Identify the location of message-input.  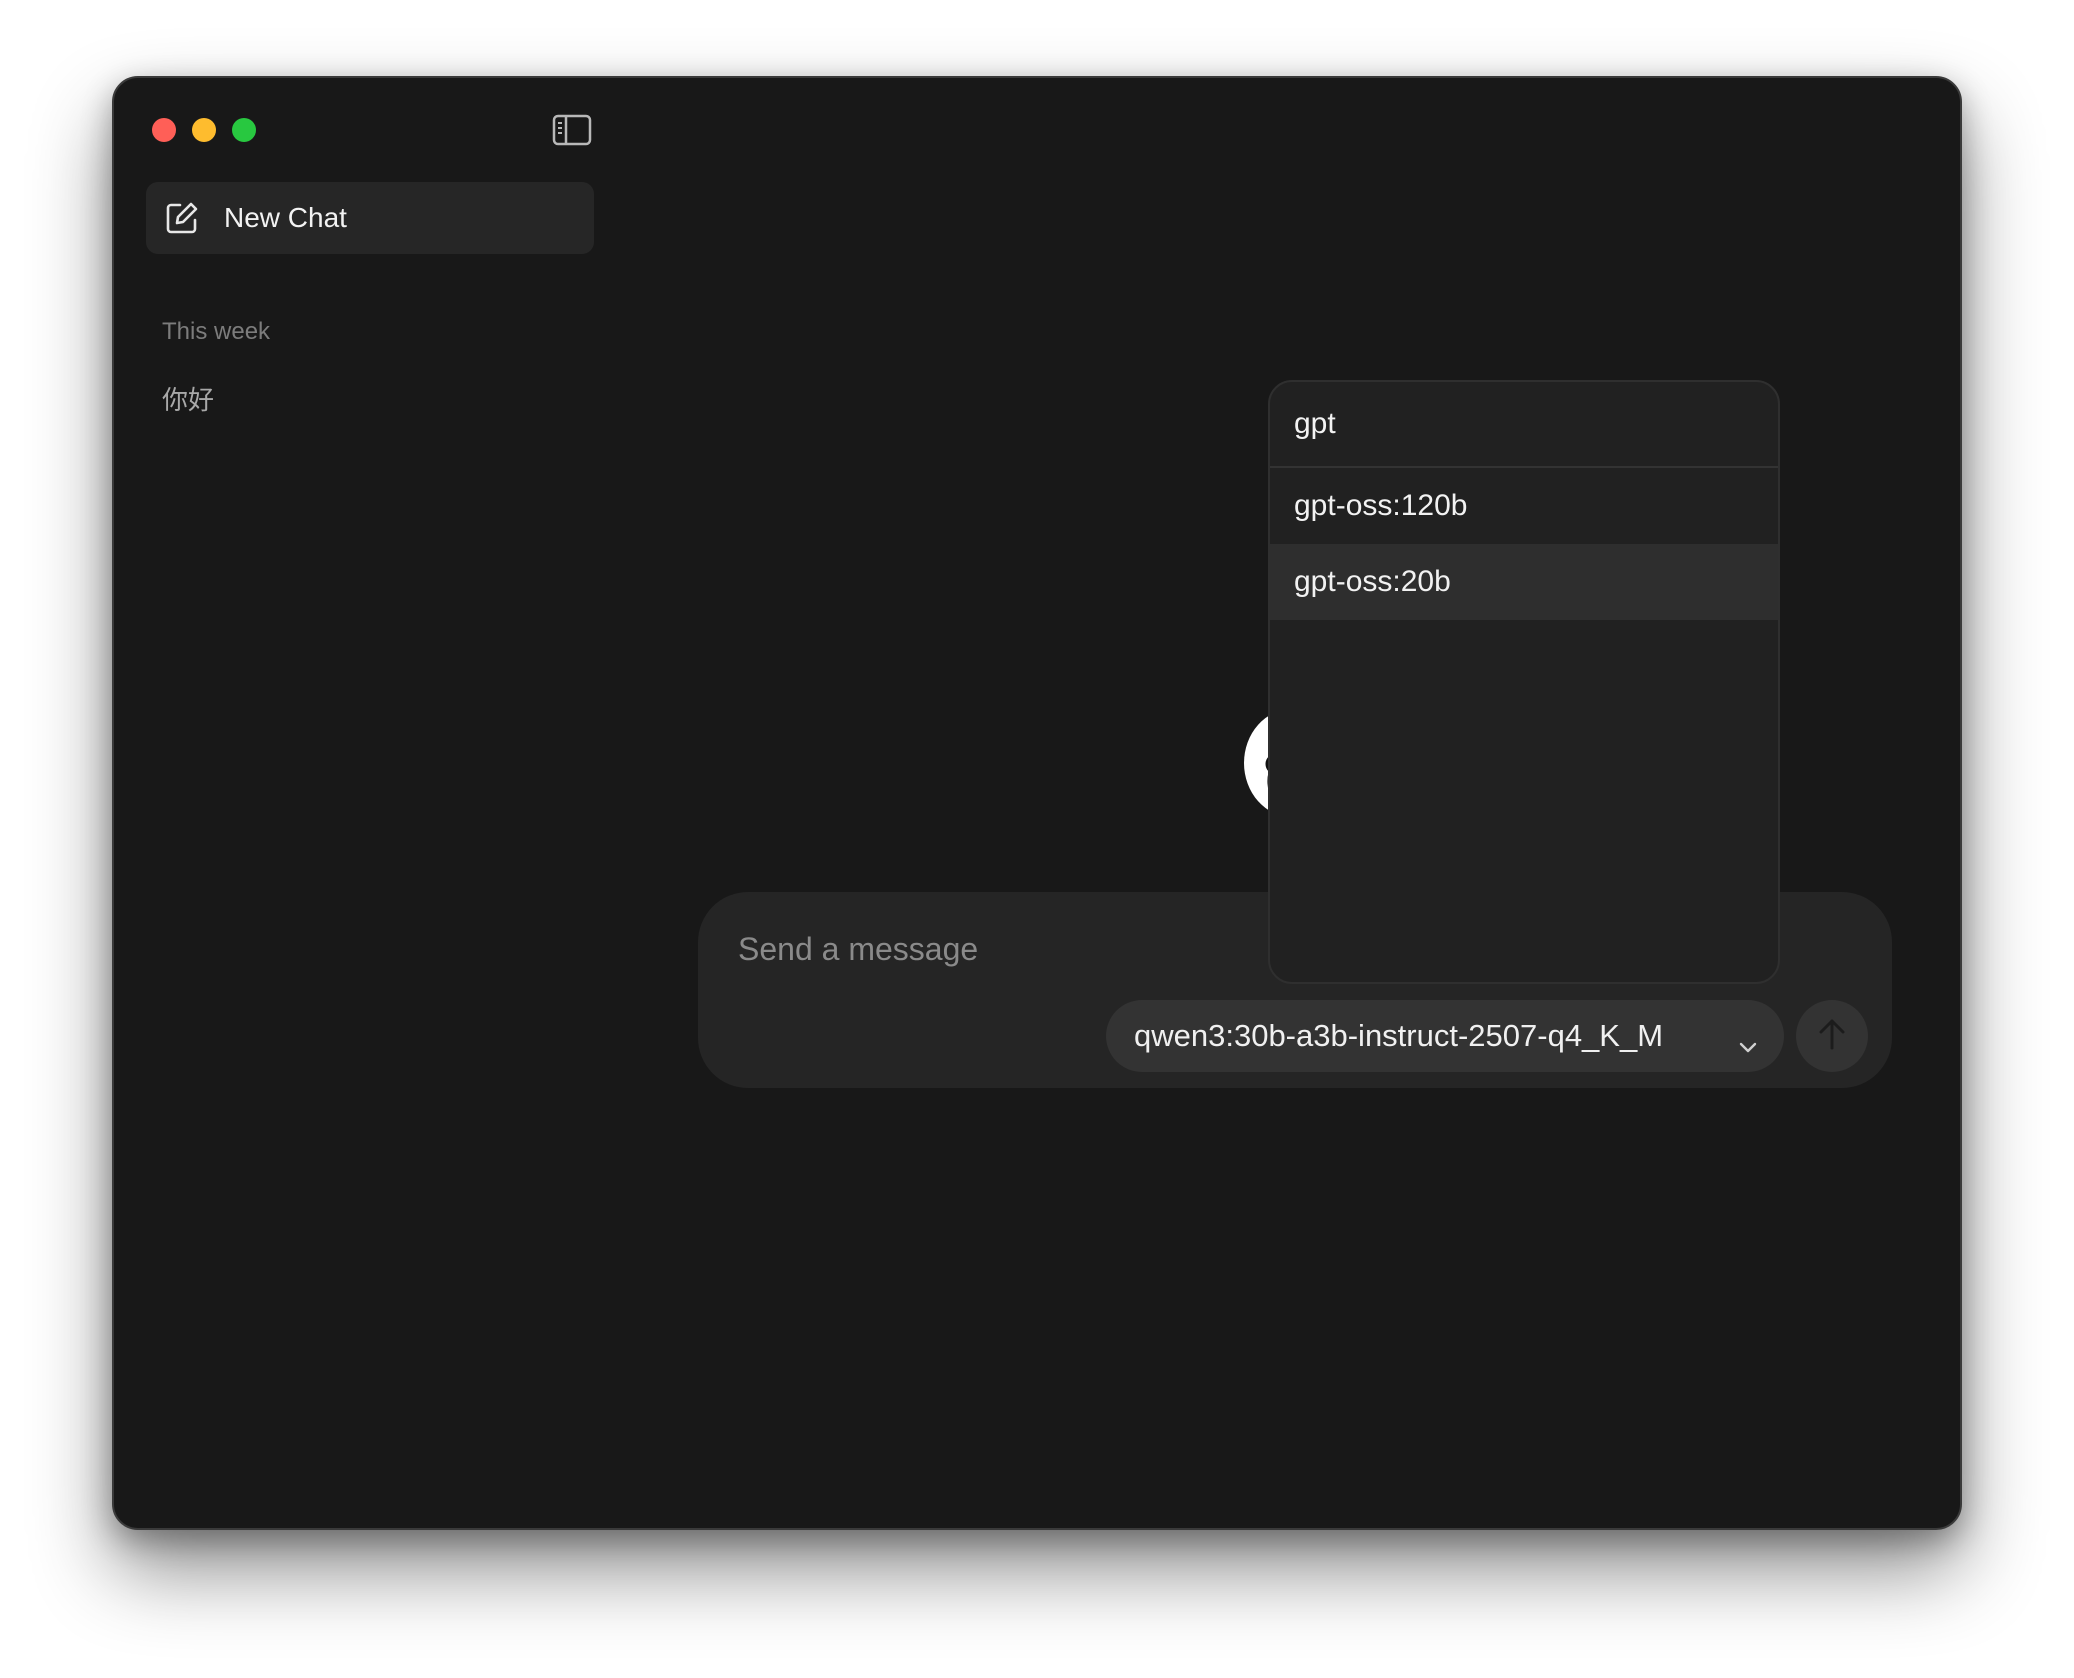
(998, 949).